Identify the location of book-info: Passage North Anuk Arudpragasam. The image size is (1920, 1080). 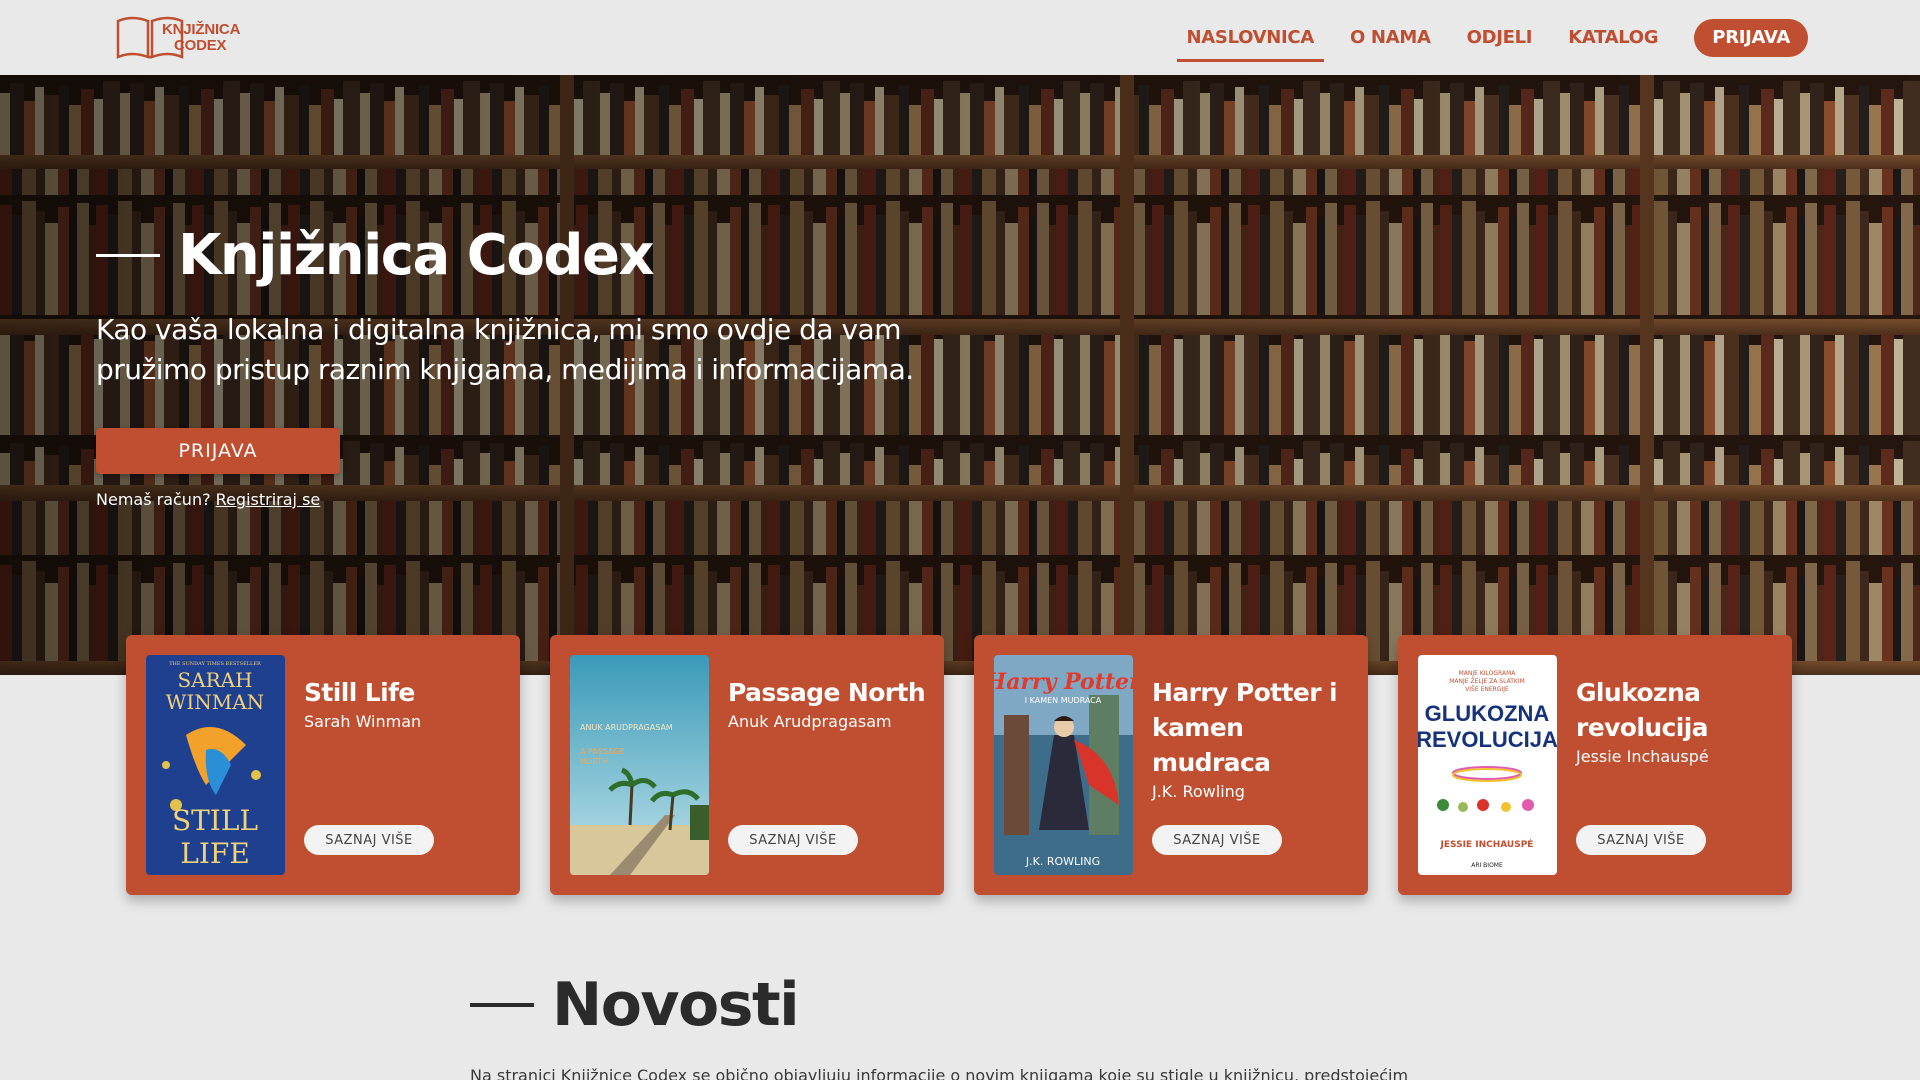
(828, 703).